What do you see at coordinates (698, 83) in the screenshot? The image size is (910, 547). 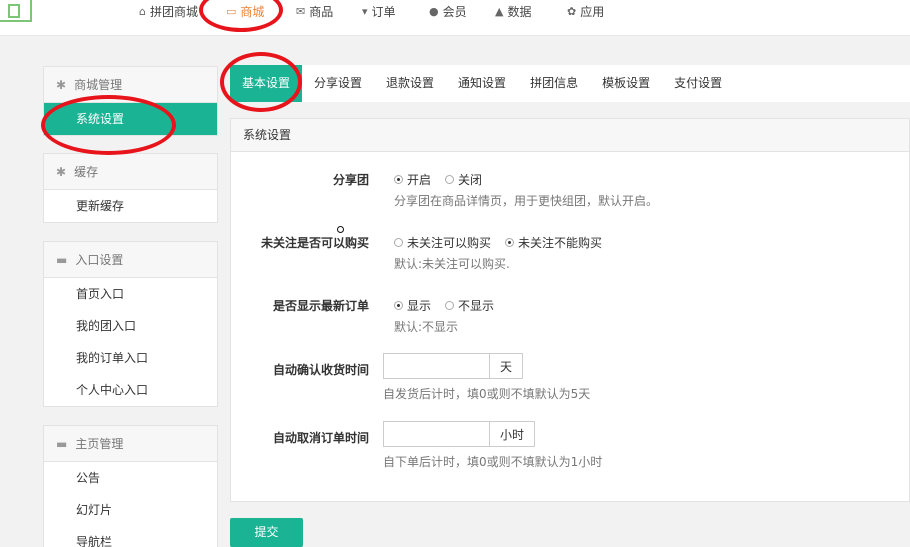 I see `tab-payment: 支付设置` at bounding box center [698, 83].